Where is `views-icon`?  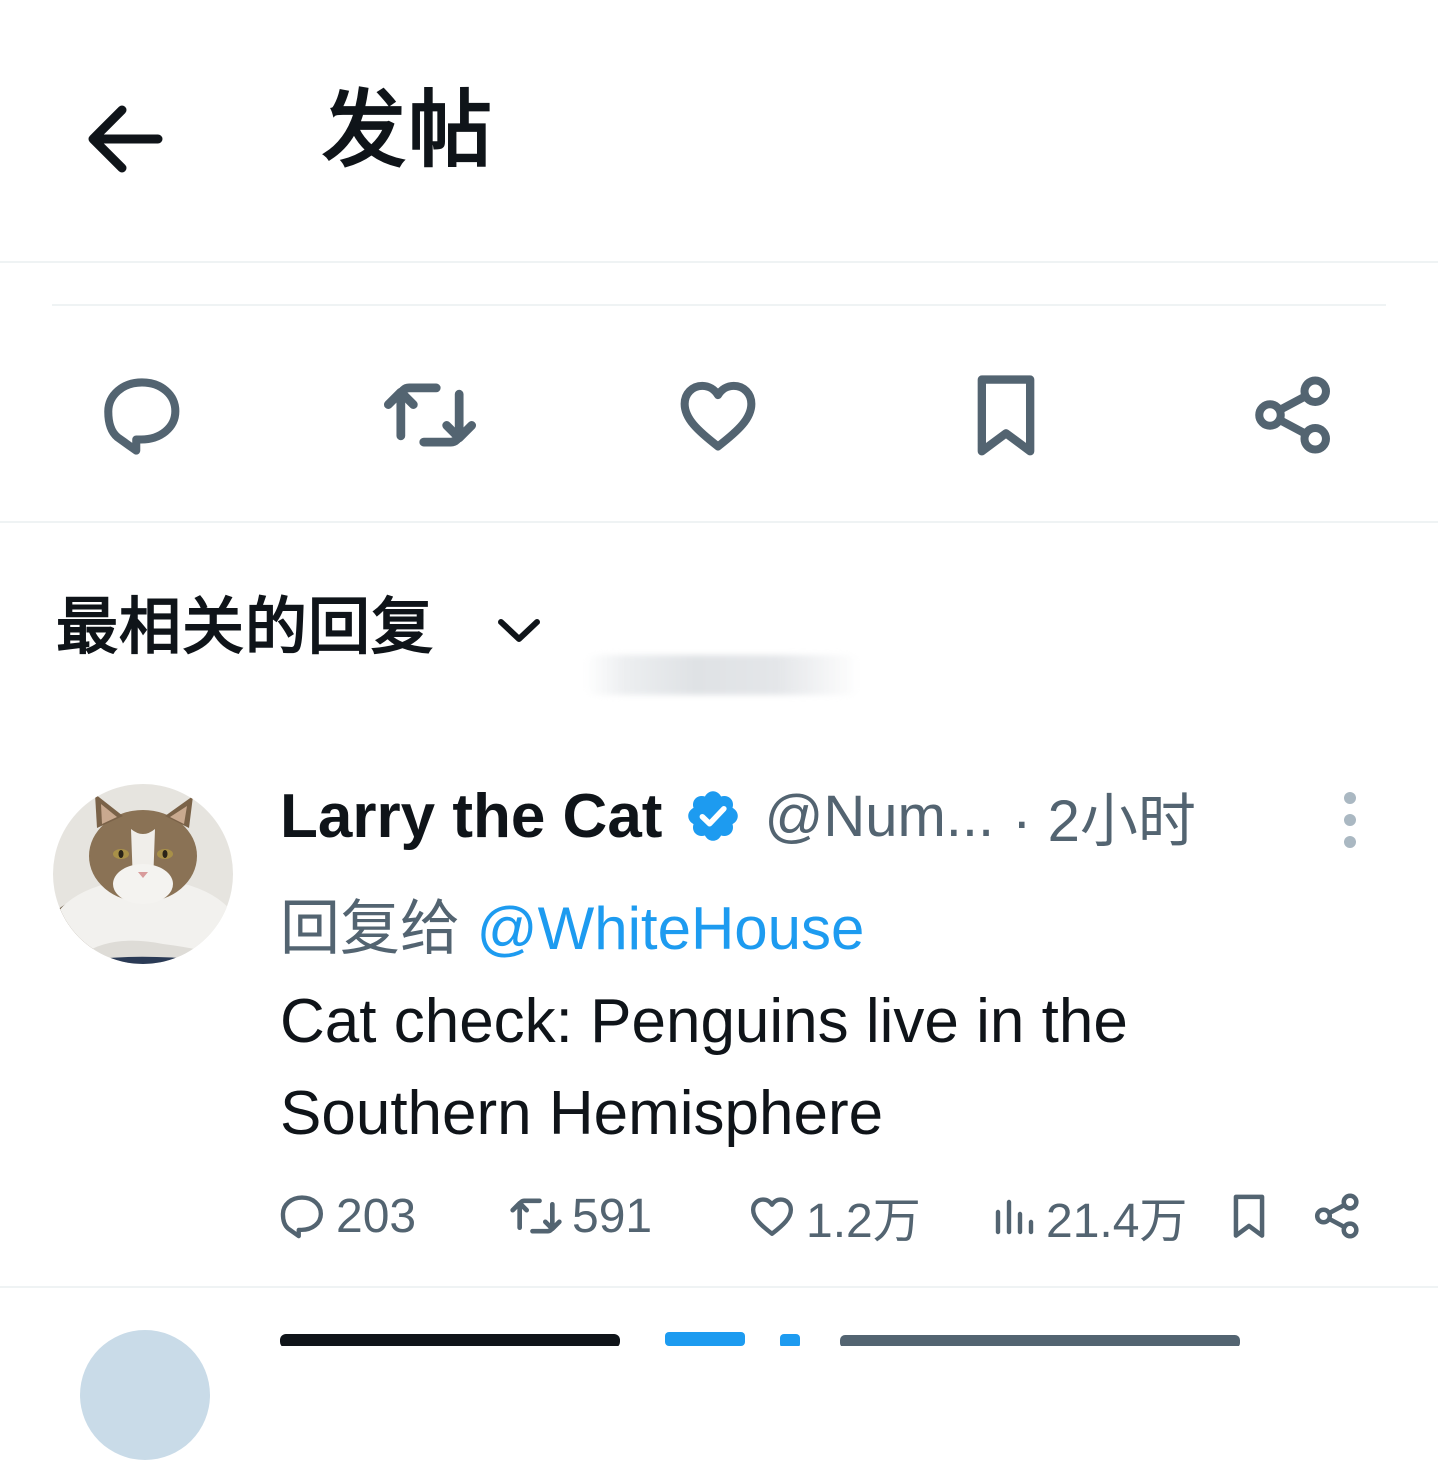
views-icon is located at coordinates (1014, 1217).